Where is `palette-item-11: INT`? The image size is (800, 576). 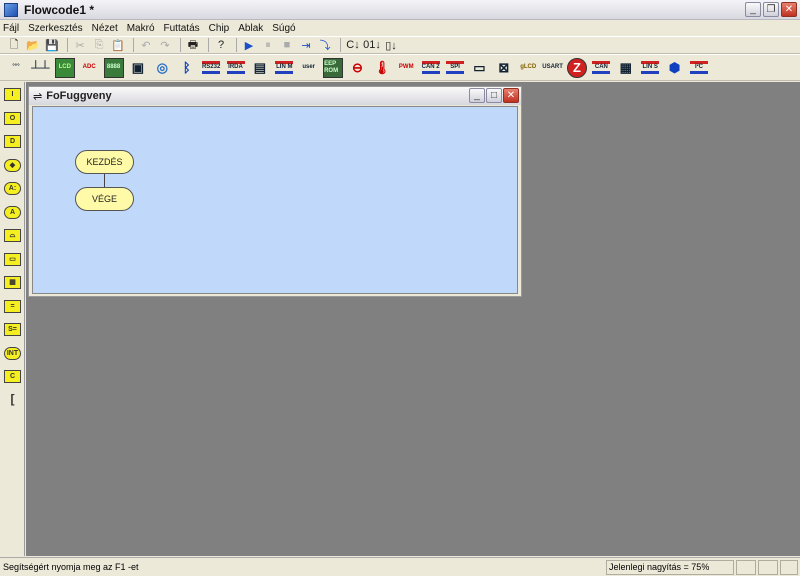 palette-item-11: INT is located at coordinates (12, 353).